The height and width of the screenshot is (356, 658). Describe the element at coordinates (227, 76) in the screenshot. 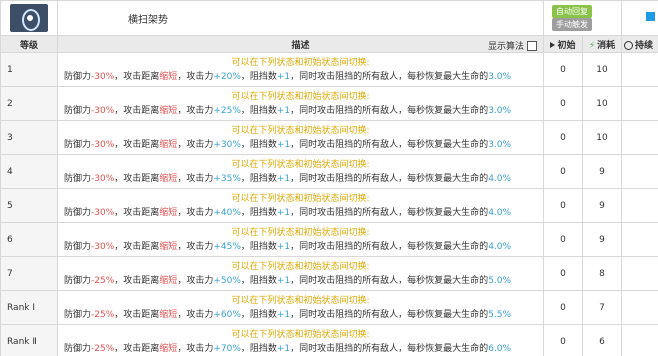

I see `atk-value: +20%` at that location.